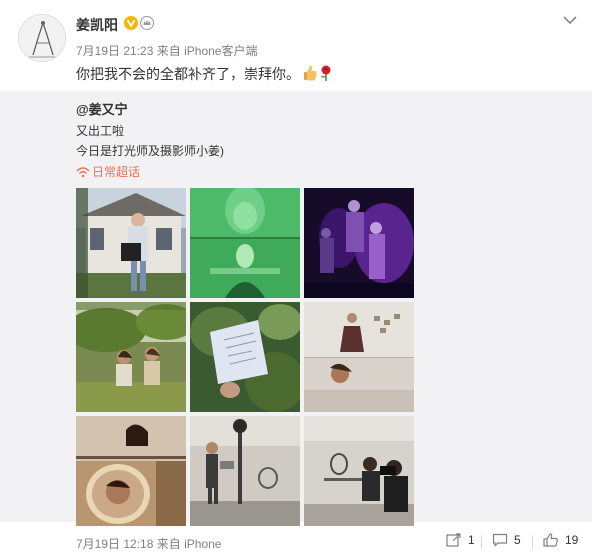 The height and width of the screenshot is (558, 592). Describe the element at coordinates (326, 73) in the screenshot. I see `rose-icon` at that location.